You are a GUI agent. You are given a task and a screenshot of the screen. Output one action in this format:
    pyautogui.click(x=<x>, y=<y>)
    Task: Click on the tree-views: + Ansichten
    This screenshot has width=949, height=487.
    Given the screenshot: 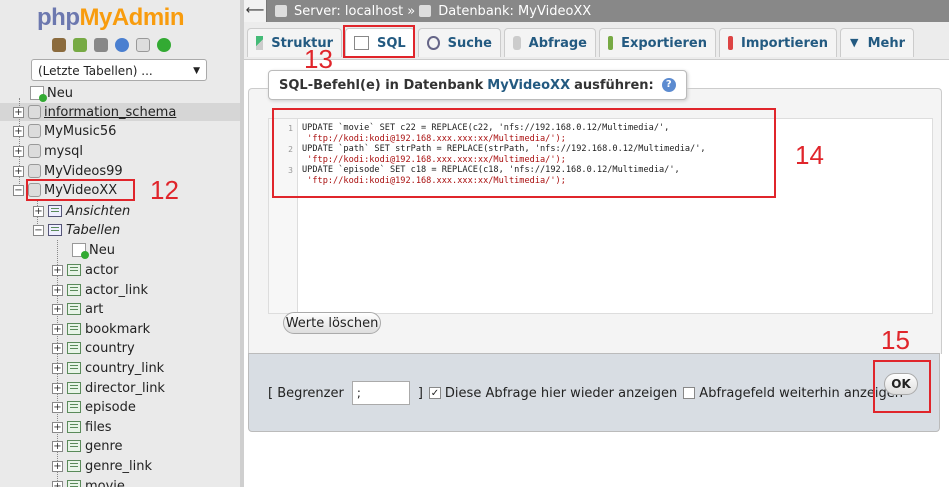 What is the action you would take?
    pyautogui.click(x=81, y=211)
    